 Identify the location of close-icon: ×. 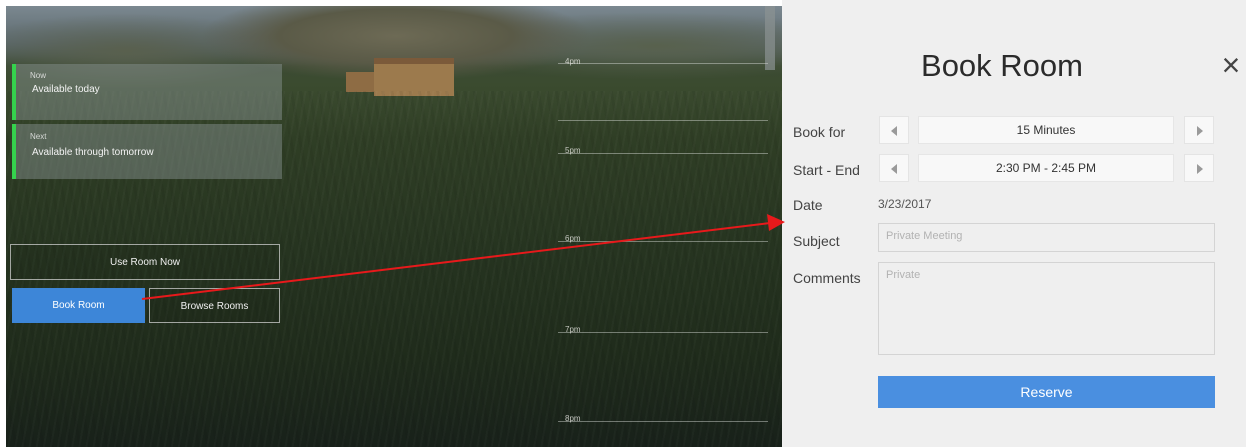
(1231, 65).